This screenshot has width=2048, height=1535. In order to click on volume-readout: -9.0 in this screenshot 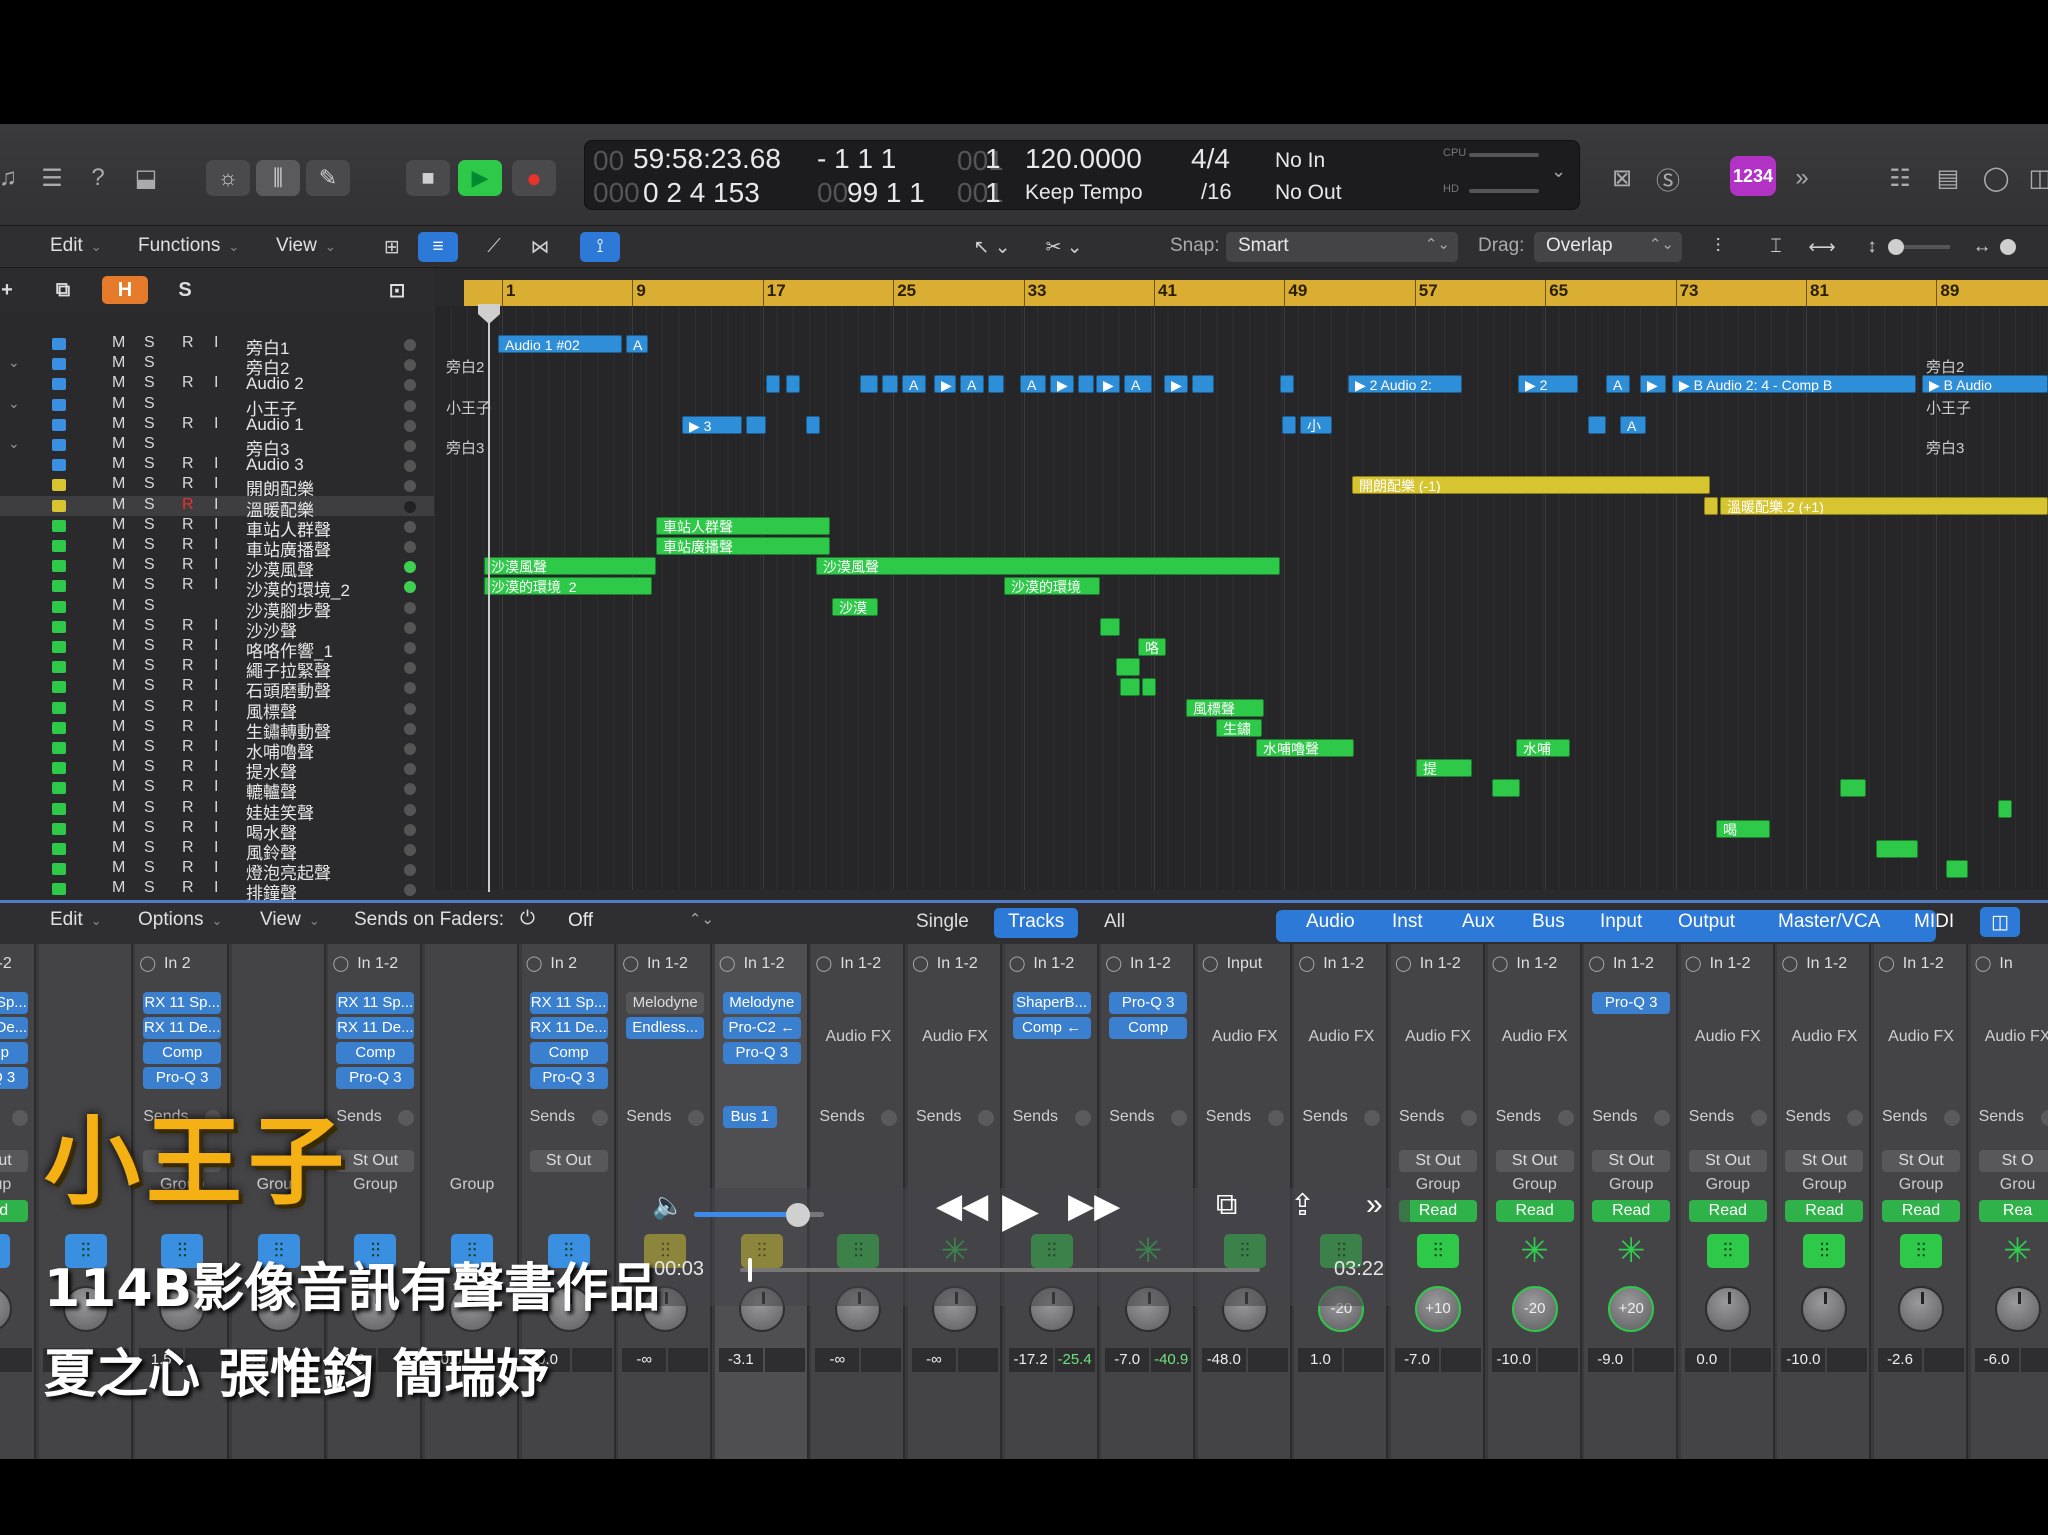, I will do `click(1610, 1360)`.